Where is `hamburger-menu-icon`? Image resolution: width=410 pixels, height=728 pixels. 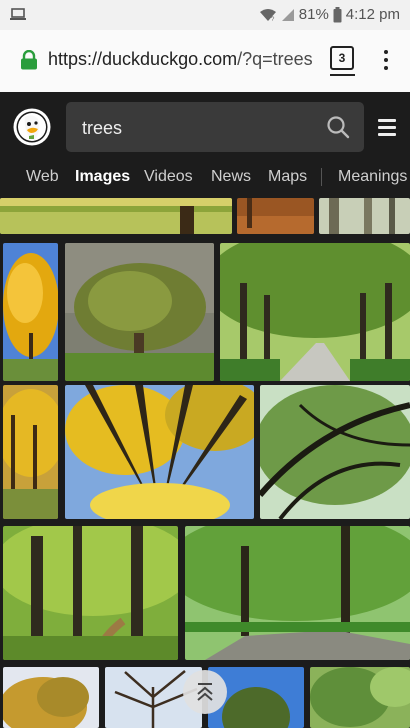 hamburger-menu-icon is located at coordinates (387, 127).